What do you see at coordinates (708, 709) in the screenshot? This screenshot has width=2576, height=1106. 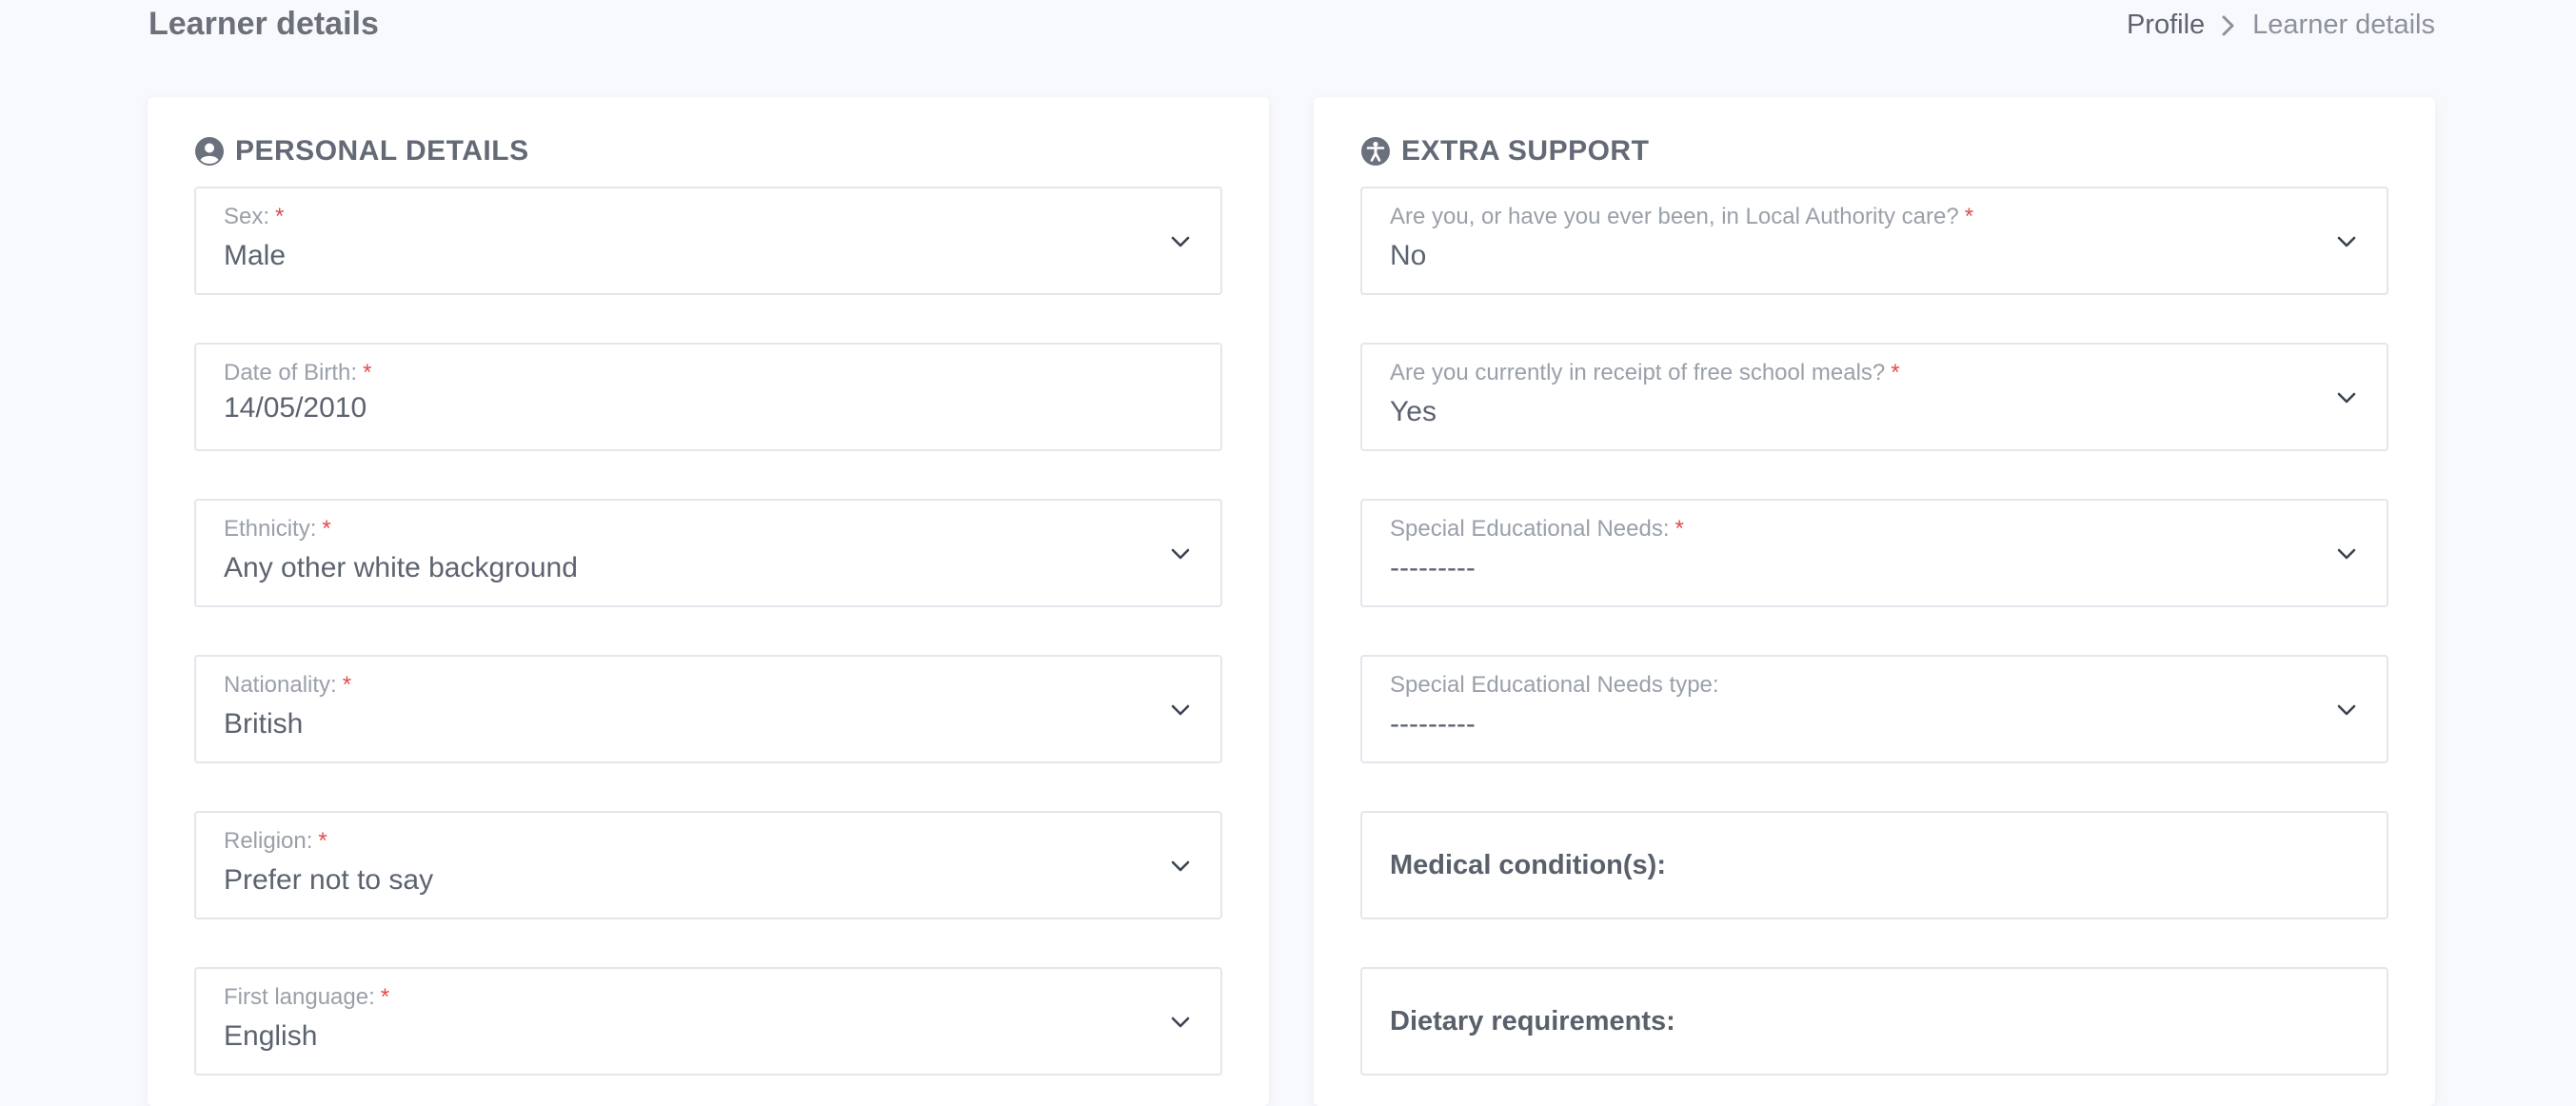 I see `nationality-select: Nationality: * British` at bounding box center [708, 709].